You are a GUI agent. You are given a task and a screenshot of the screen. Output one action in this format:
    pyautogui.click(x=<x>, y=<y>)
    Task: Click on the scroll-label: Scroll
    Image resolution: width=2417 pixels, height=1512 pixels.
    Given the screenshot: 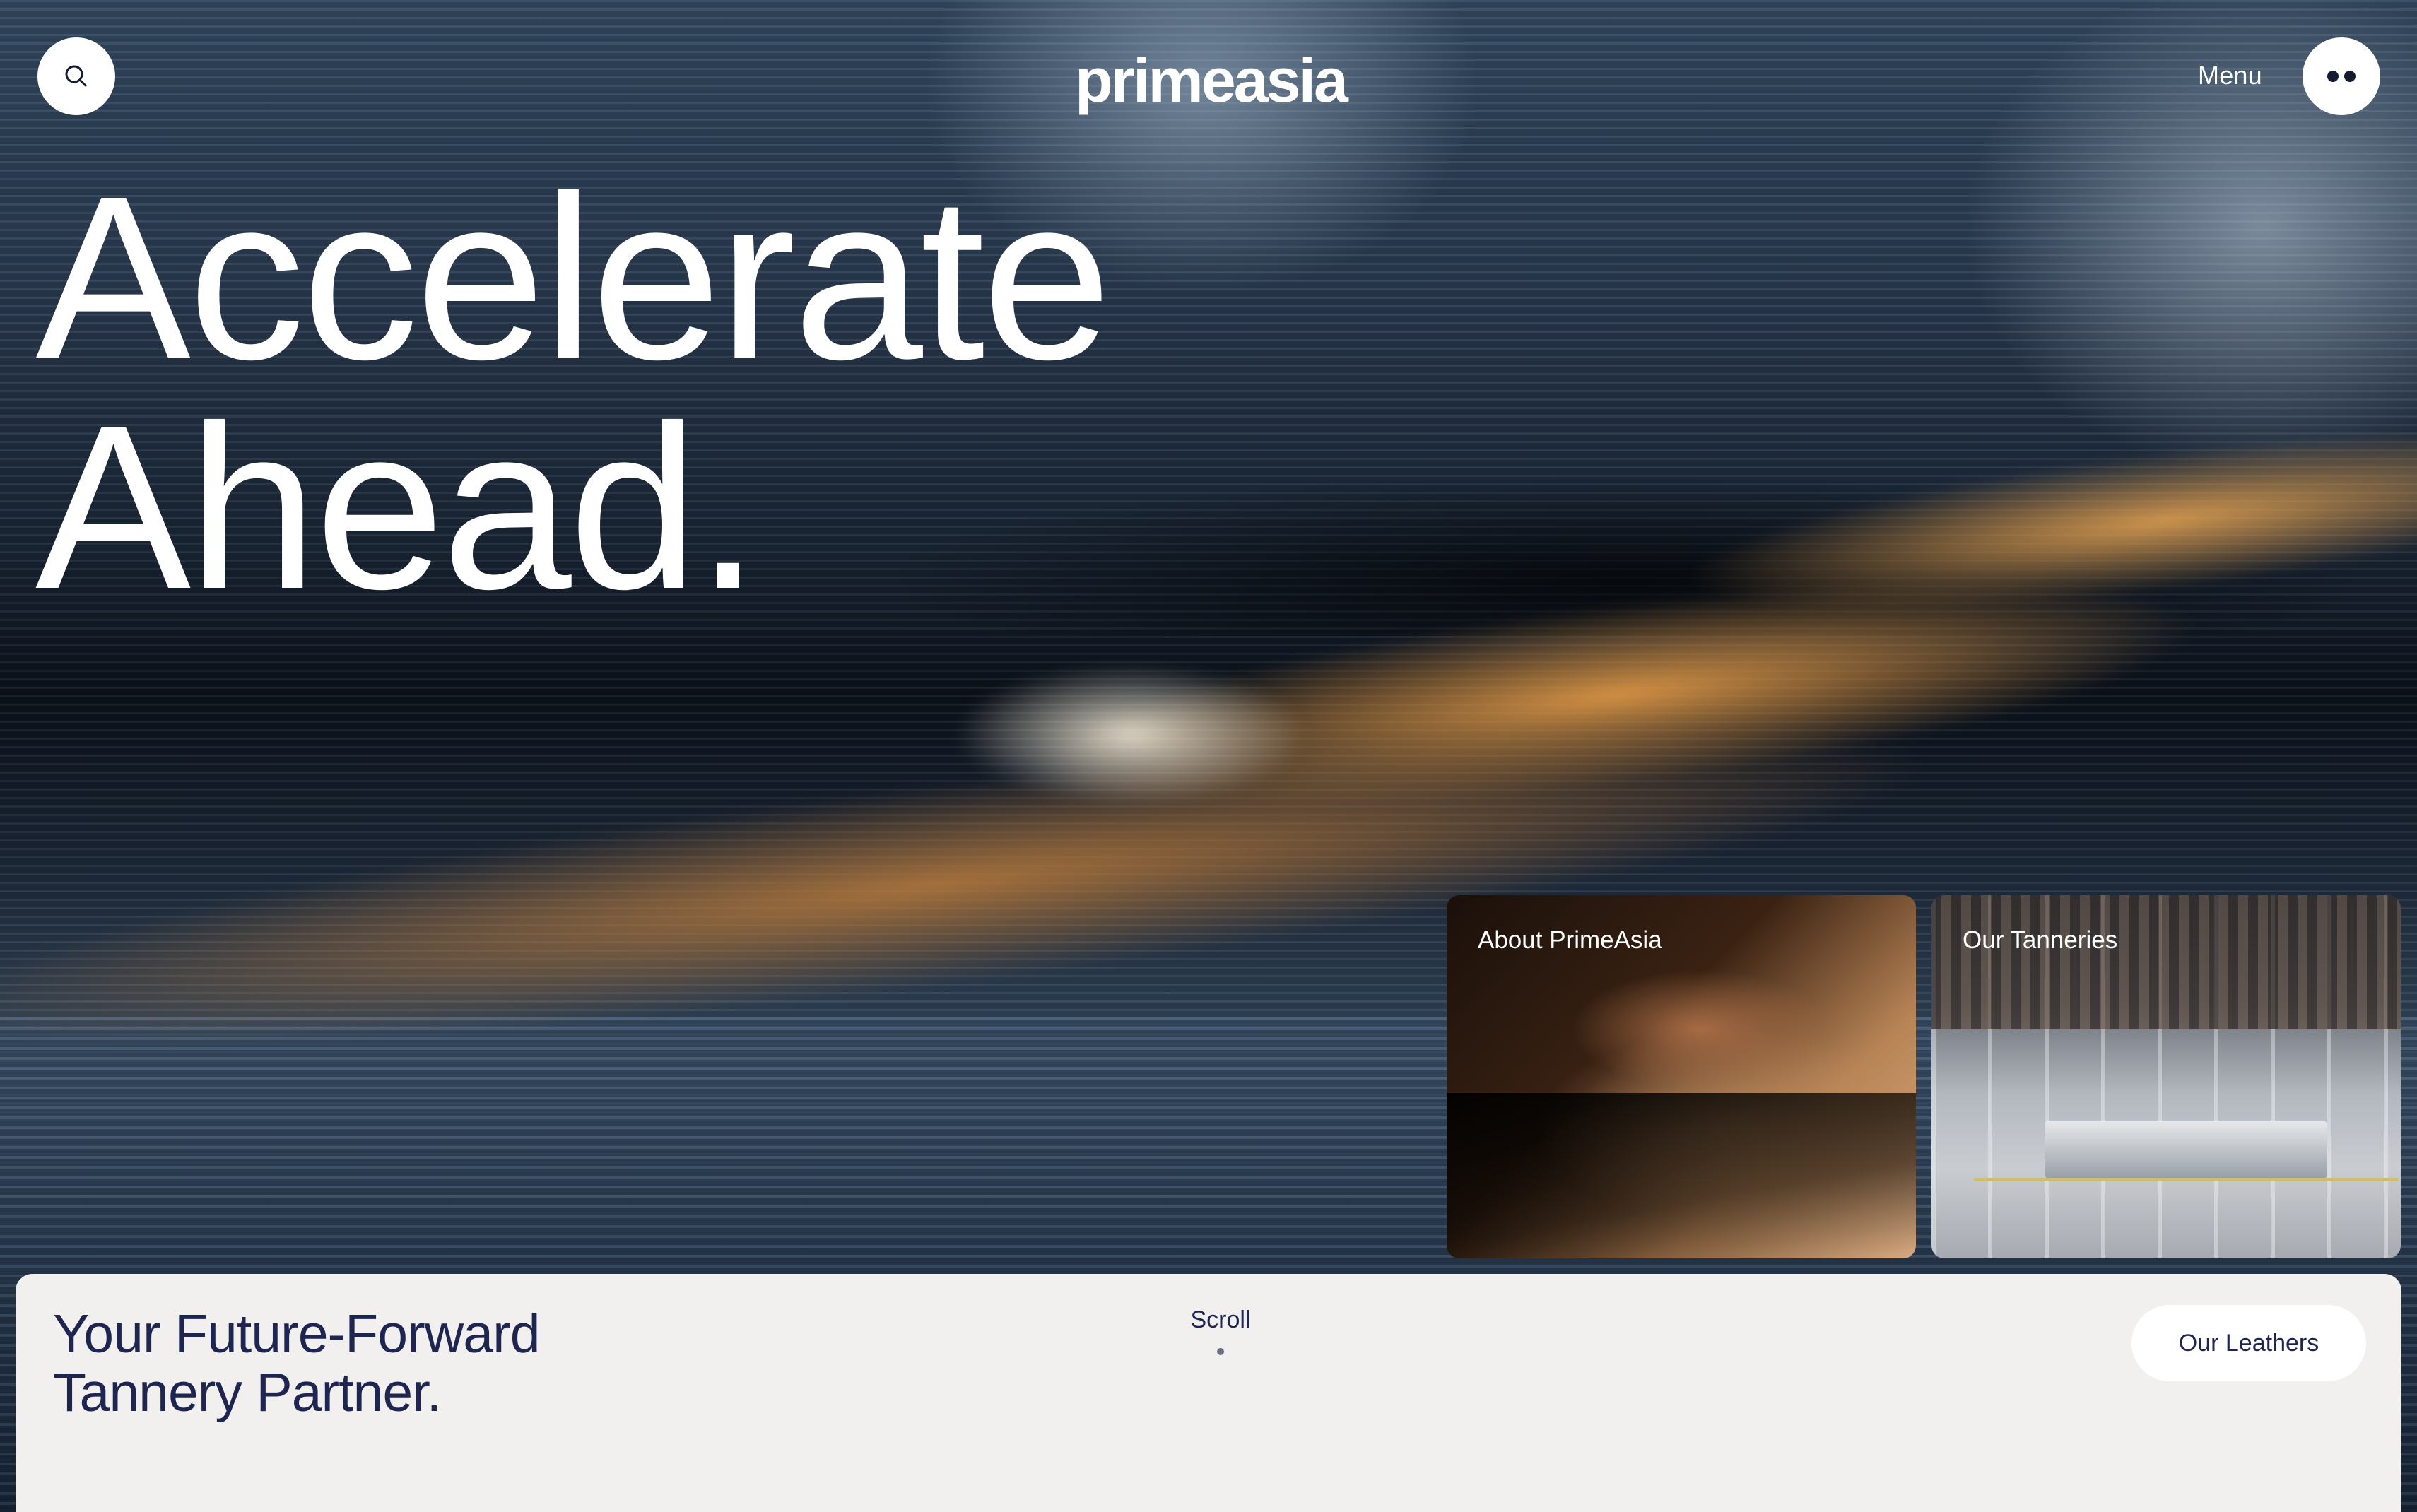 What is the action you would take?
    pyautogui.click(x=1220, y=1319)
    